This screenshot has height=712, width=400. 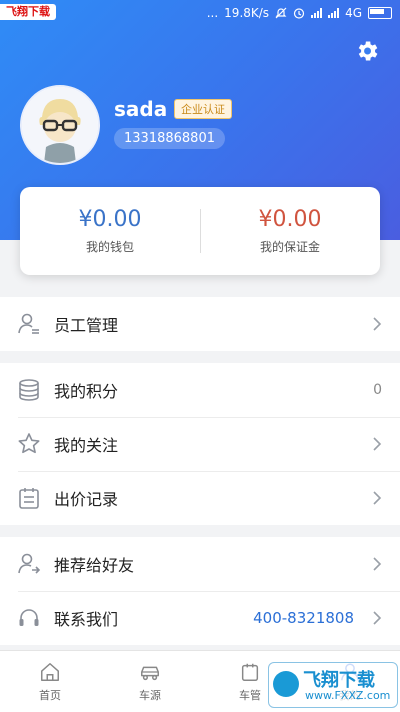 What do you see at coordinates (86, 619) in the screenshot?
I see `menu-label: 联系我们` at bounding box center [86, 619].